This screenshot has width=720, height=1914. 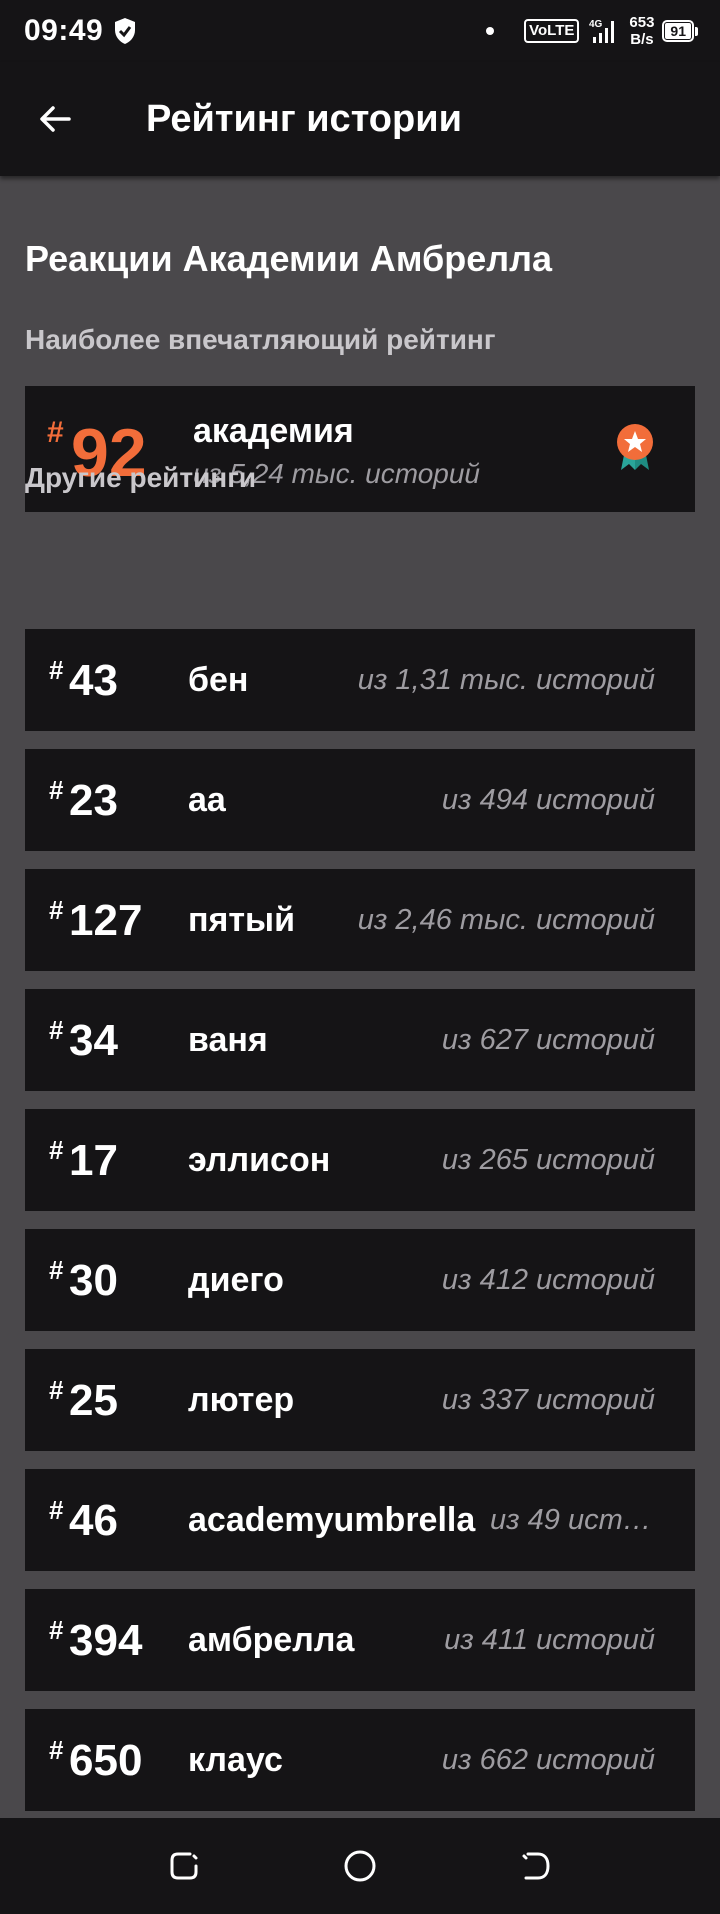 I want to click on home-circle-icon, so click(x=360, y=1866).